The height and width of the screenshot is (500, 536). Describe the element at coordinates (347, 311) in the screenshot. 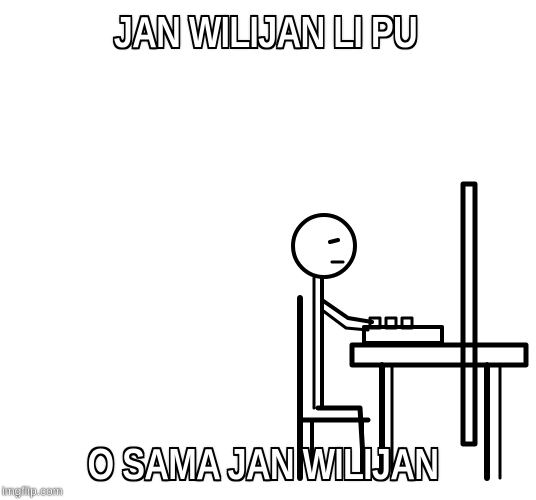

I see `arm` at that location.